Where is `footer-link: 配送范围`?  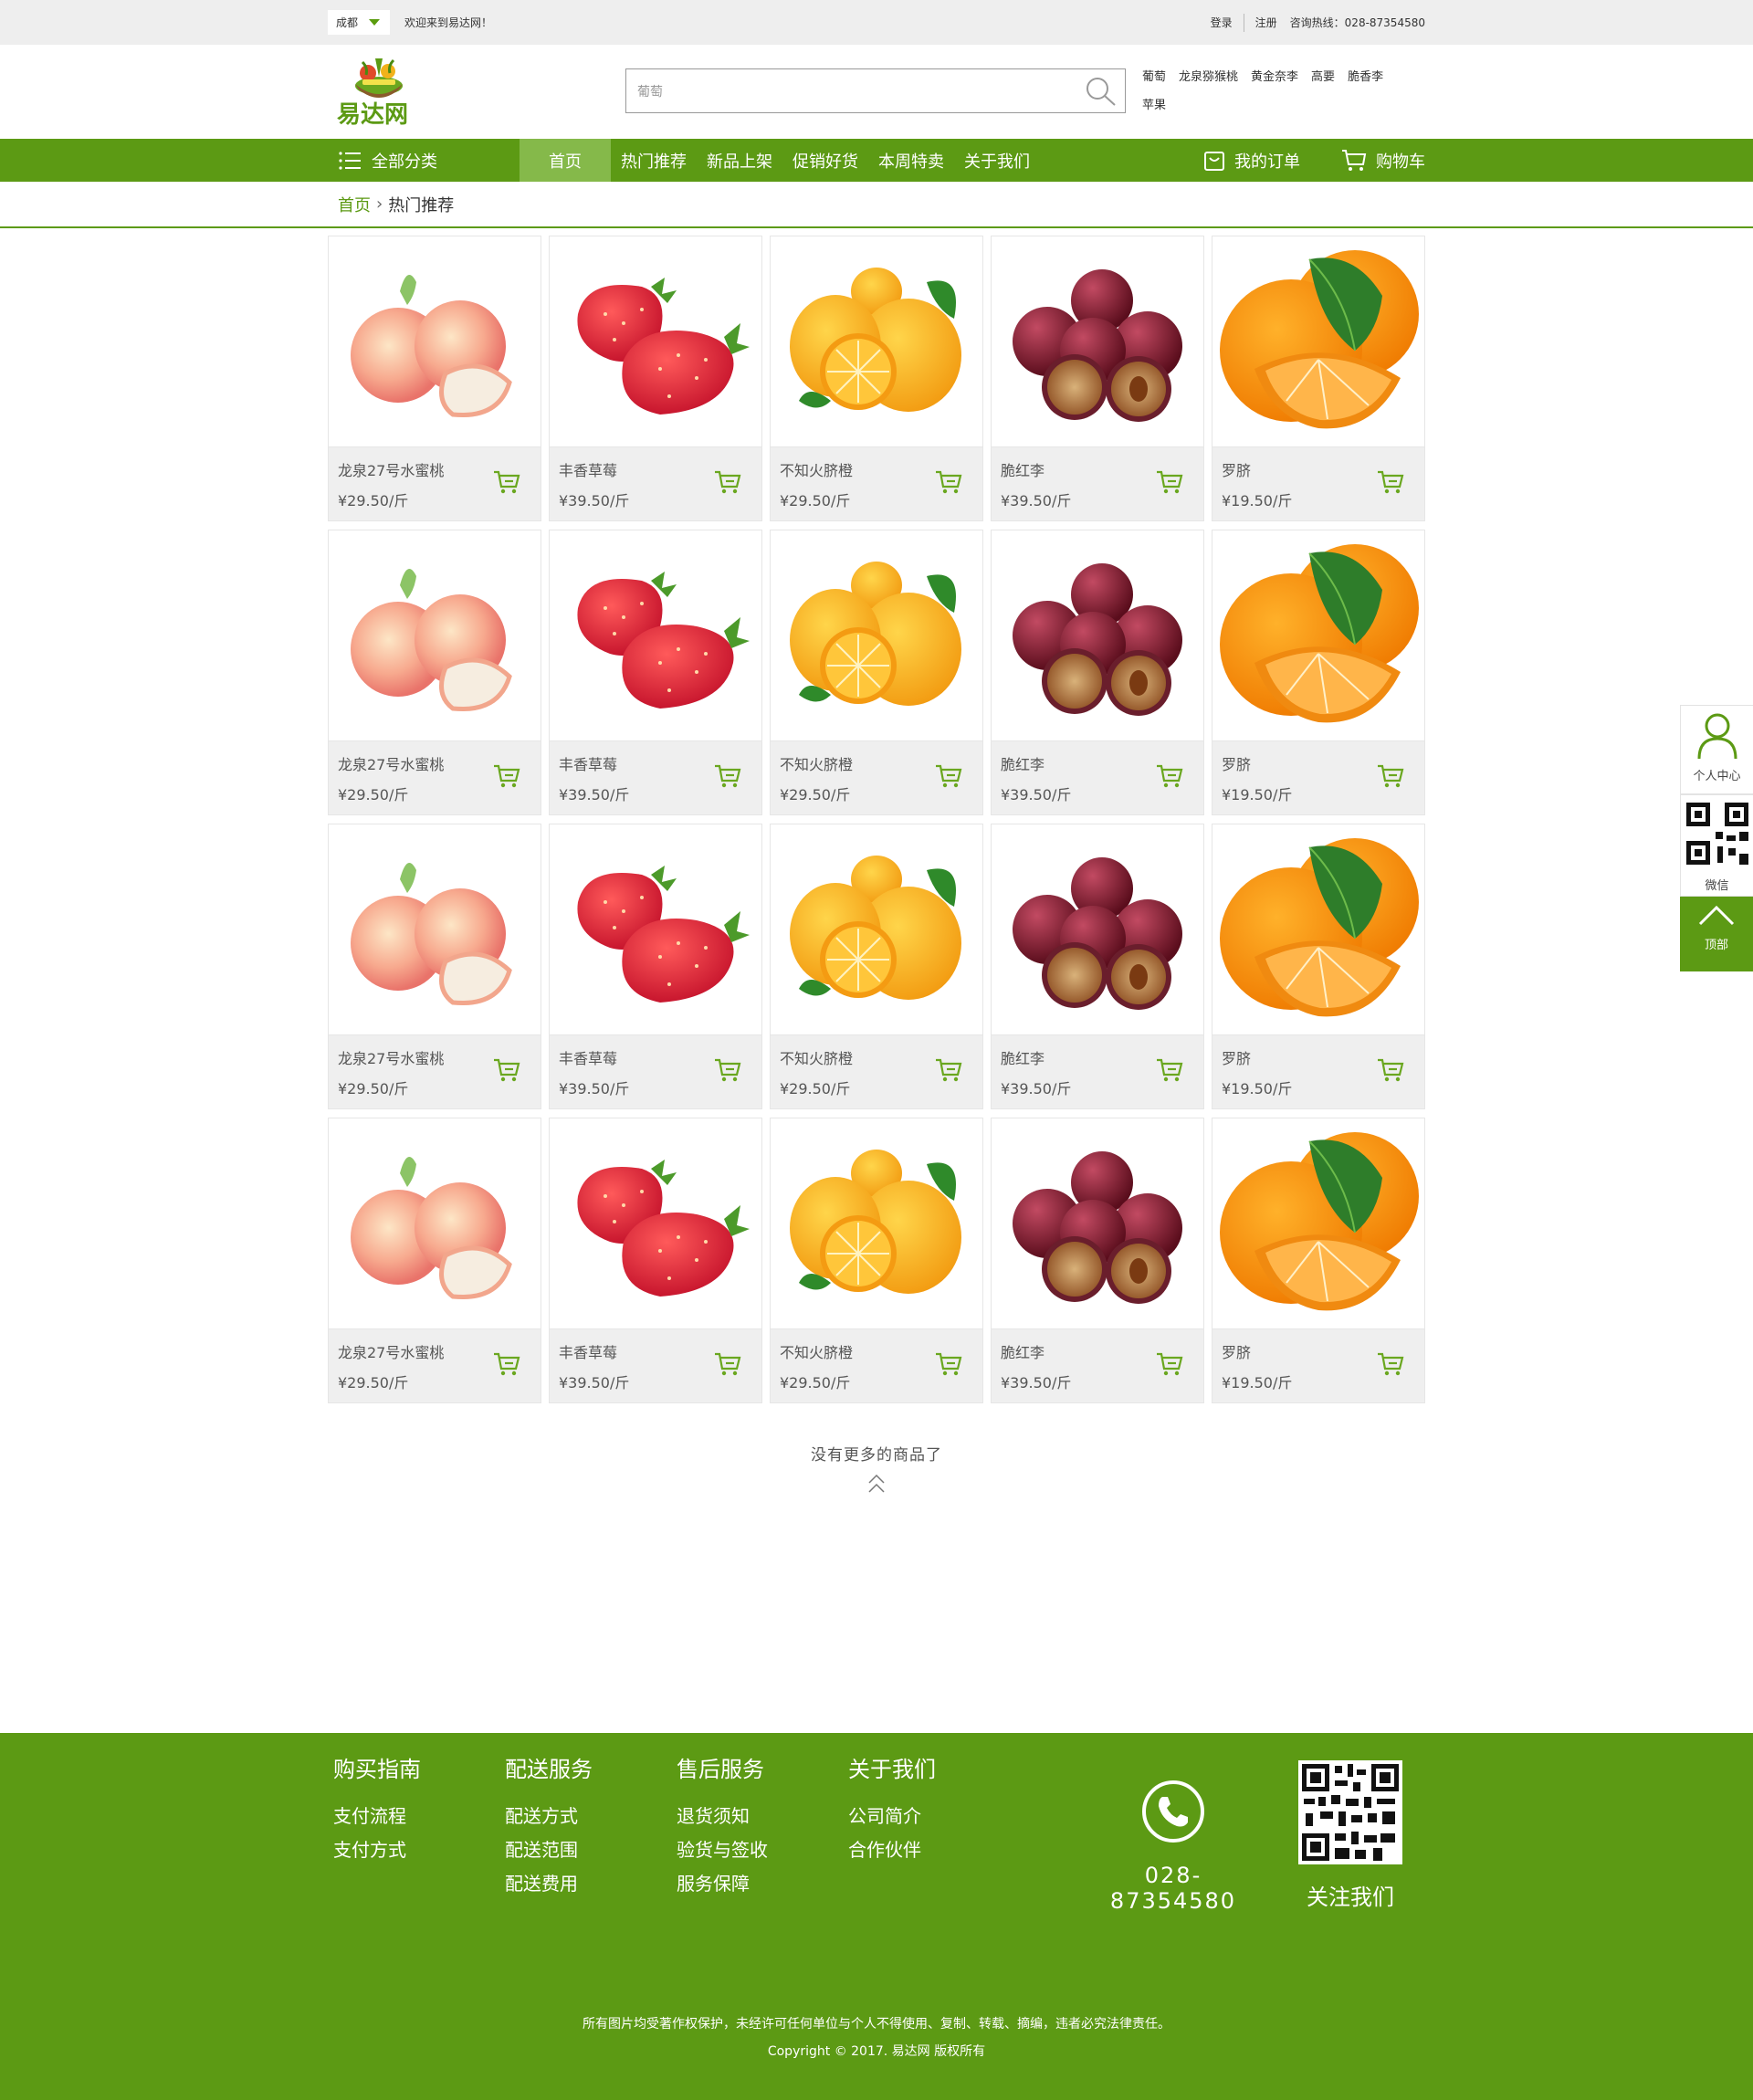
footer-link: 配送范围 is located at coordinates (591, 1850).